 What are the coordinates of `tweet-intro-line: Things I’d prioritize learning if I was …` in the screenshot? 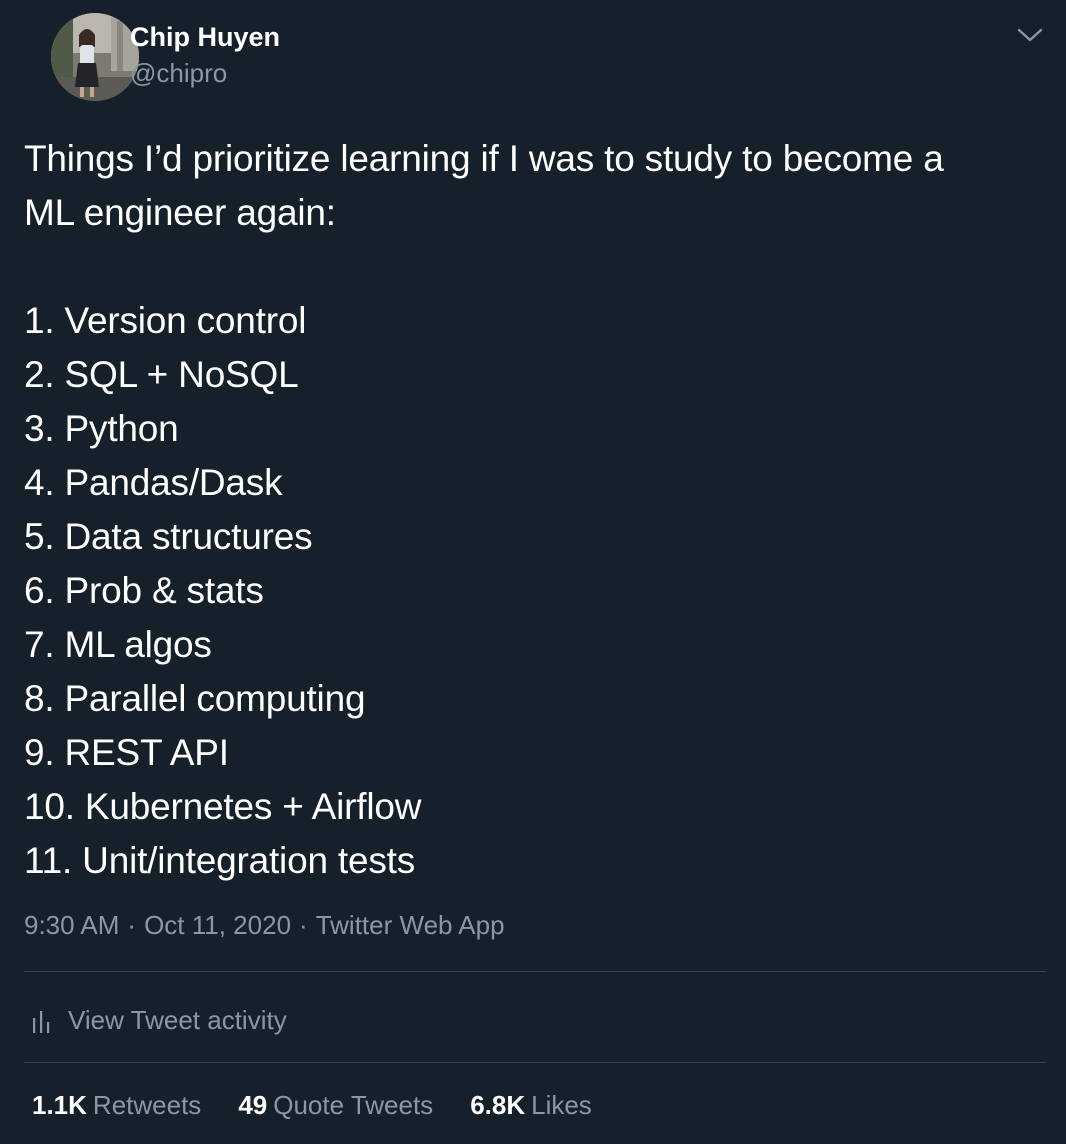 It's located at (484, 158).